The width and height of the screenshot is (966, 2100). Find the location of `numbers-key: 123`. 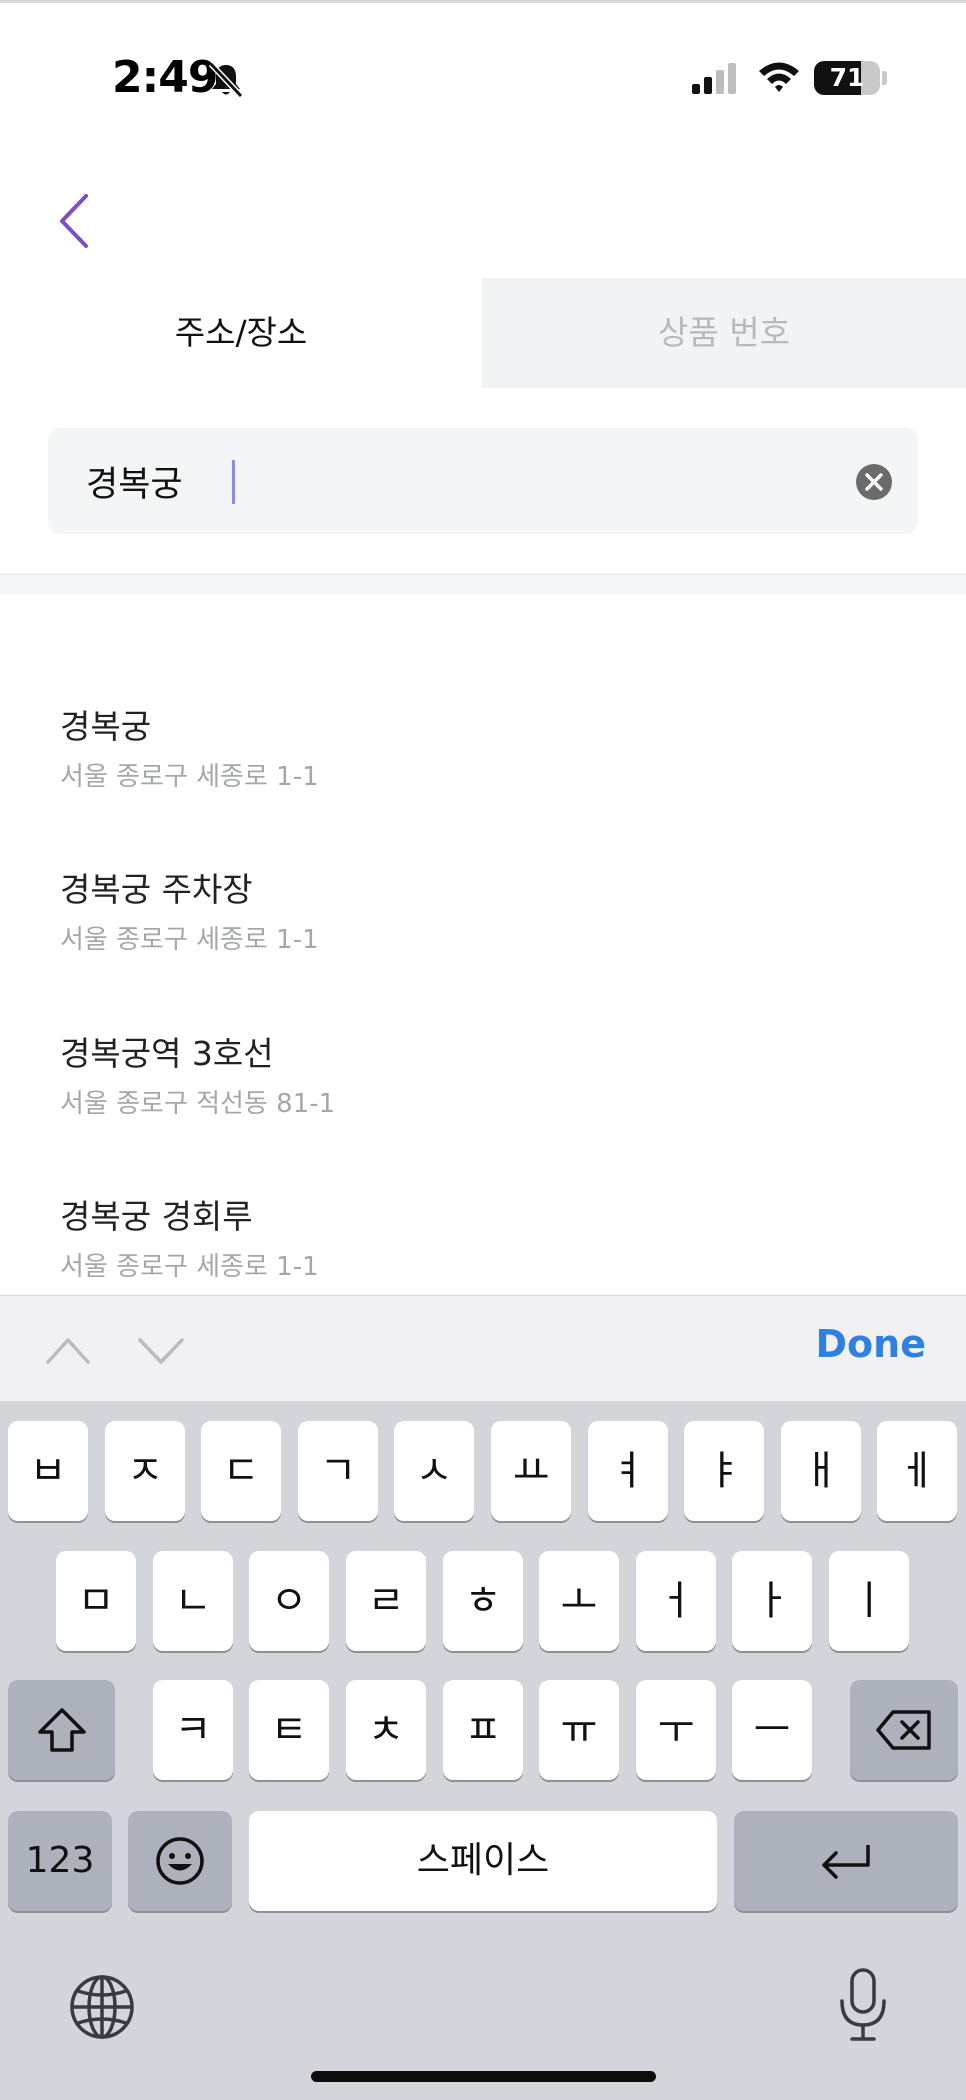

numbers-key: 123 is located at coordinates (60, 1861).